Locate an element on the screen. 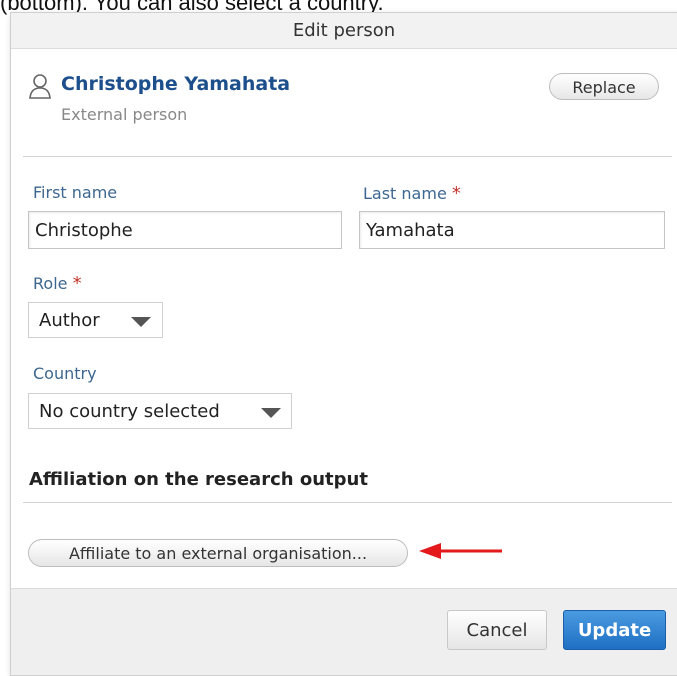  last-name-input: Yamahata is located at coordinates (512, 230).